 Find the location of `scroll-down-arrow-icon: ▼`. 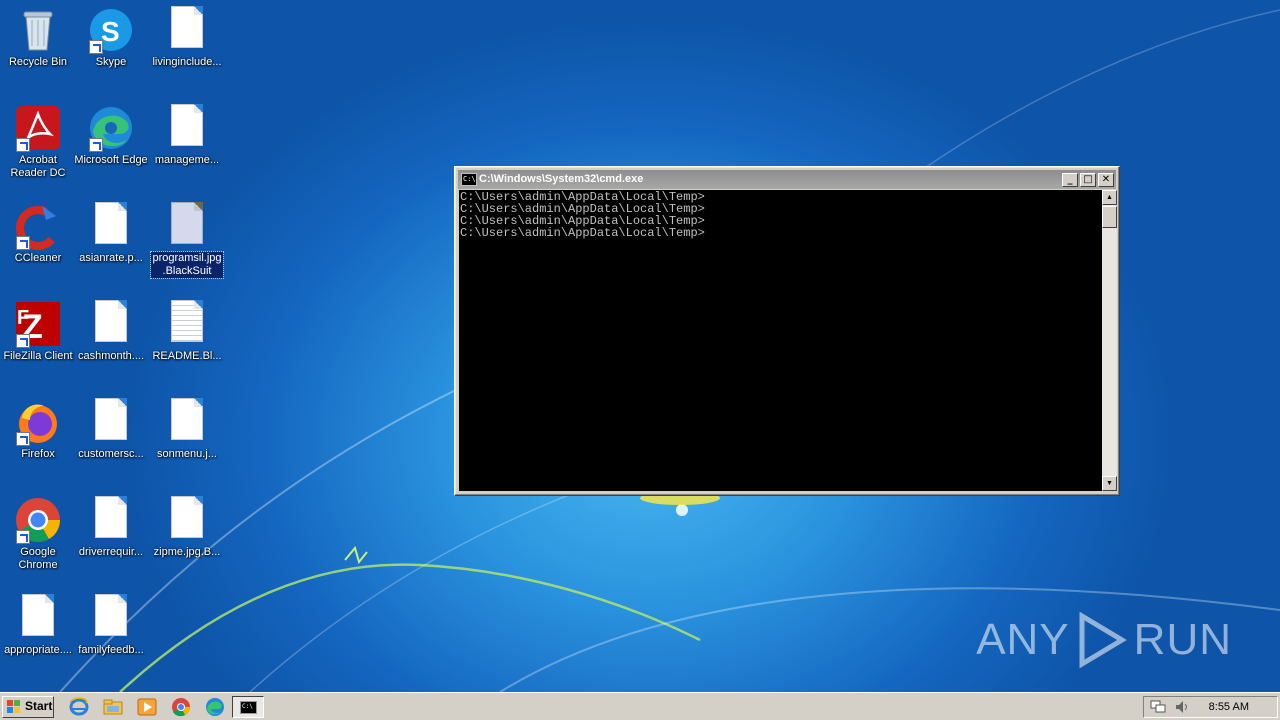

scroll-down-arrow-icon: ▼ is located at coordinates (1109, 483).